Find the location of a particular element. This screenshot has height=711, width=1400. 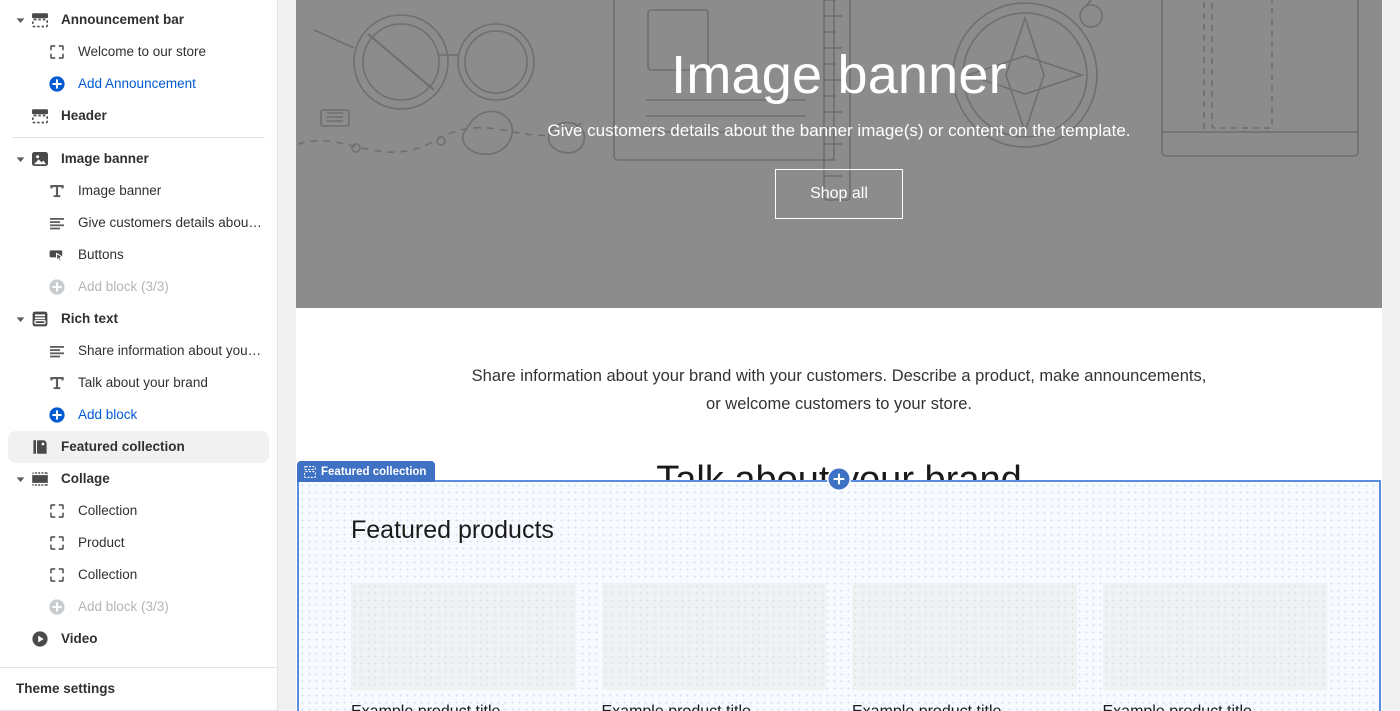

sidebar-block-add-block: Add block is located at coordinates (138, 415).